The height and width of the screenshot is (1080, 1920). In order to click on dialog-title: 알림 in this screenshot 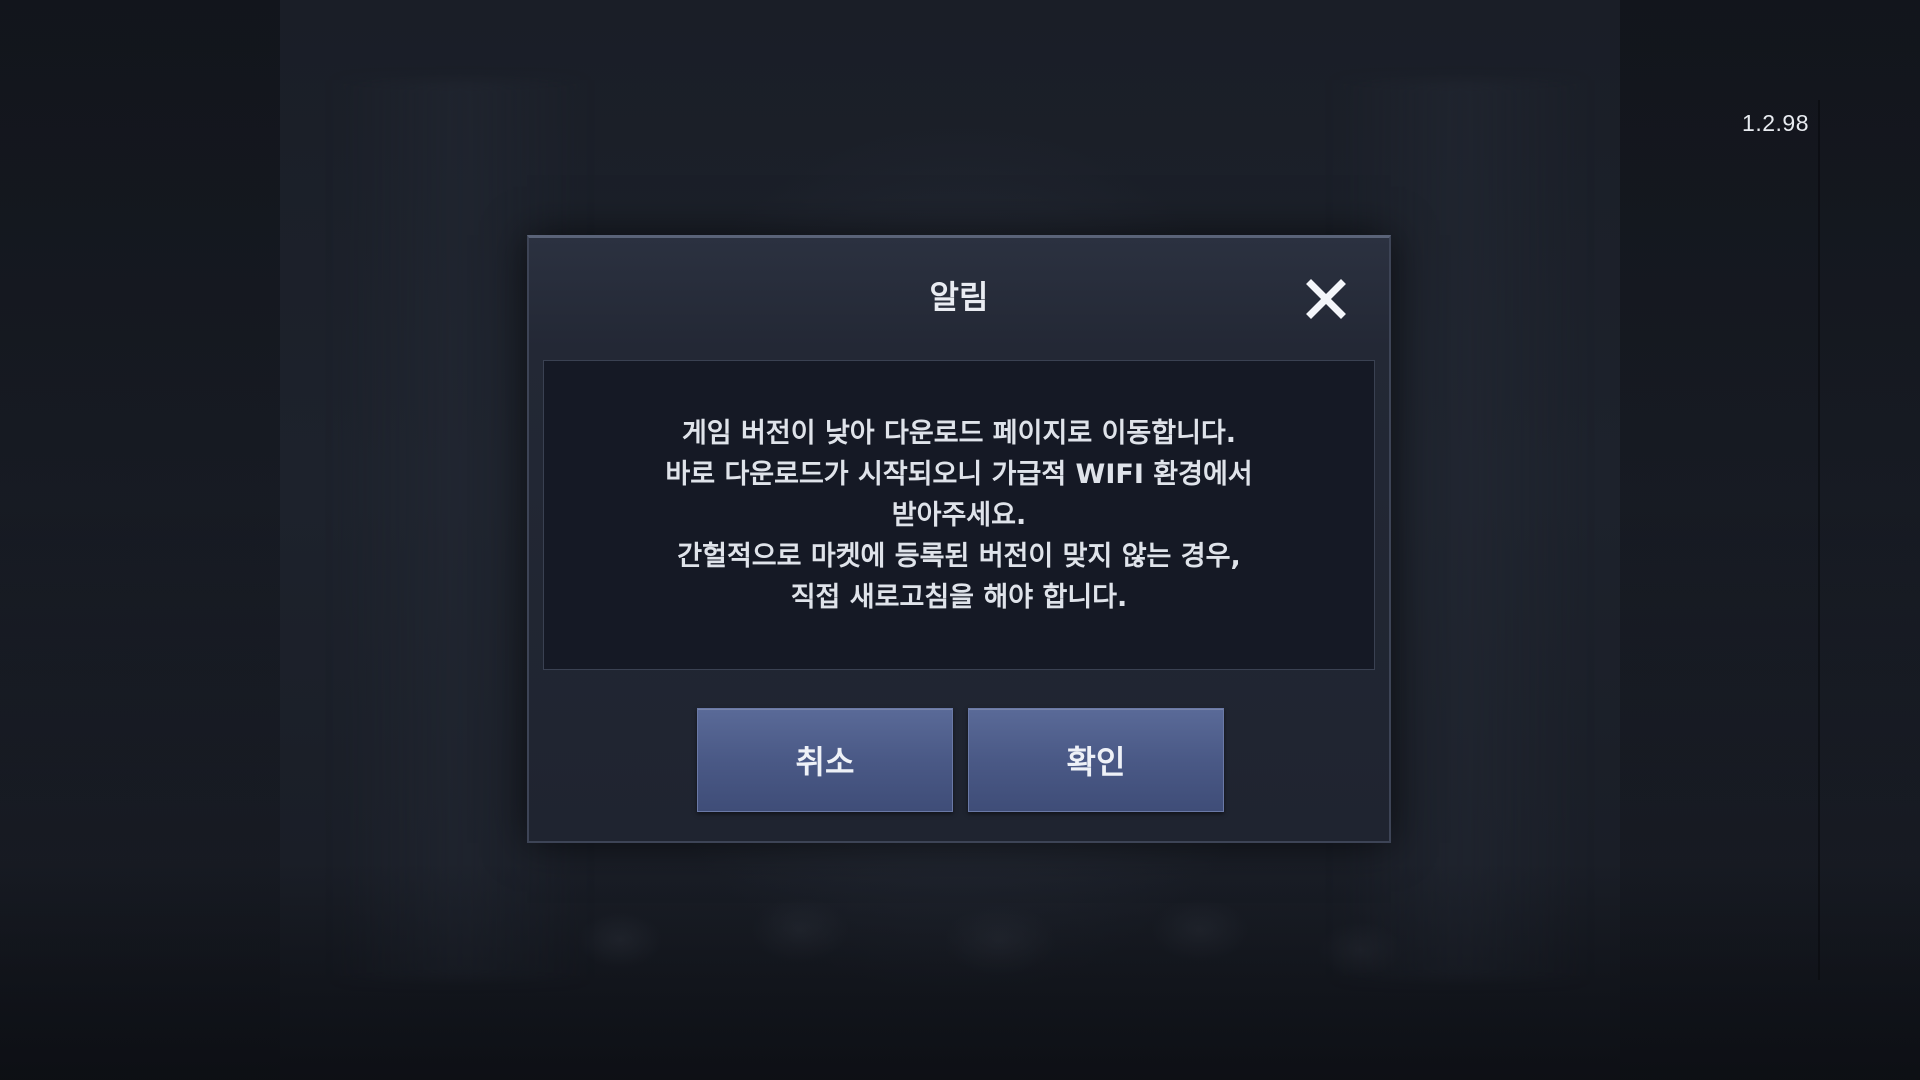, I will do `click(959, 297)`.